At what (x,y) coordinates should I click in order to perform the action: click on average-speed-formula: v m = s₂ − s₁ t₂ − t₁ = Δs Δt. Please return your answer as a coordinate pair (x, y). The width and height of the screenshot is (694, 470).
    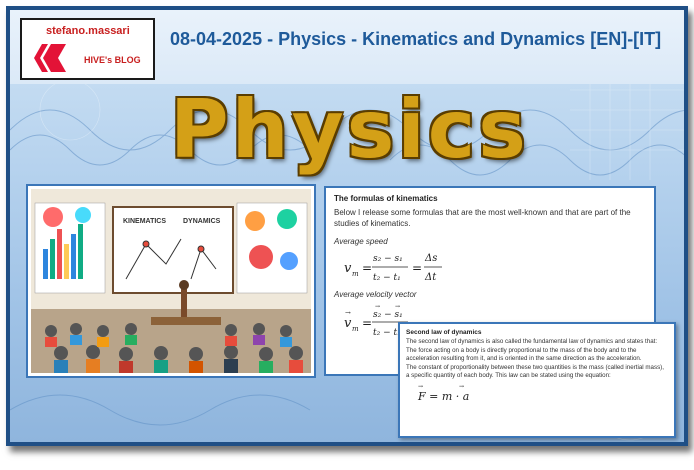
    Looking at the image, I should click on (494, 267).